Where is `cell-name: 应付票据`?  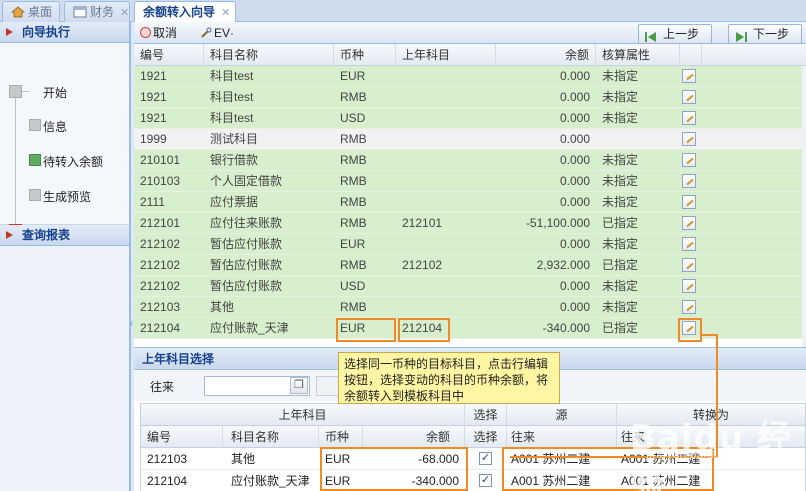 cell-name: 应付票据 is located at coordinates (234, 202).